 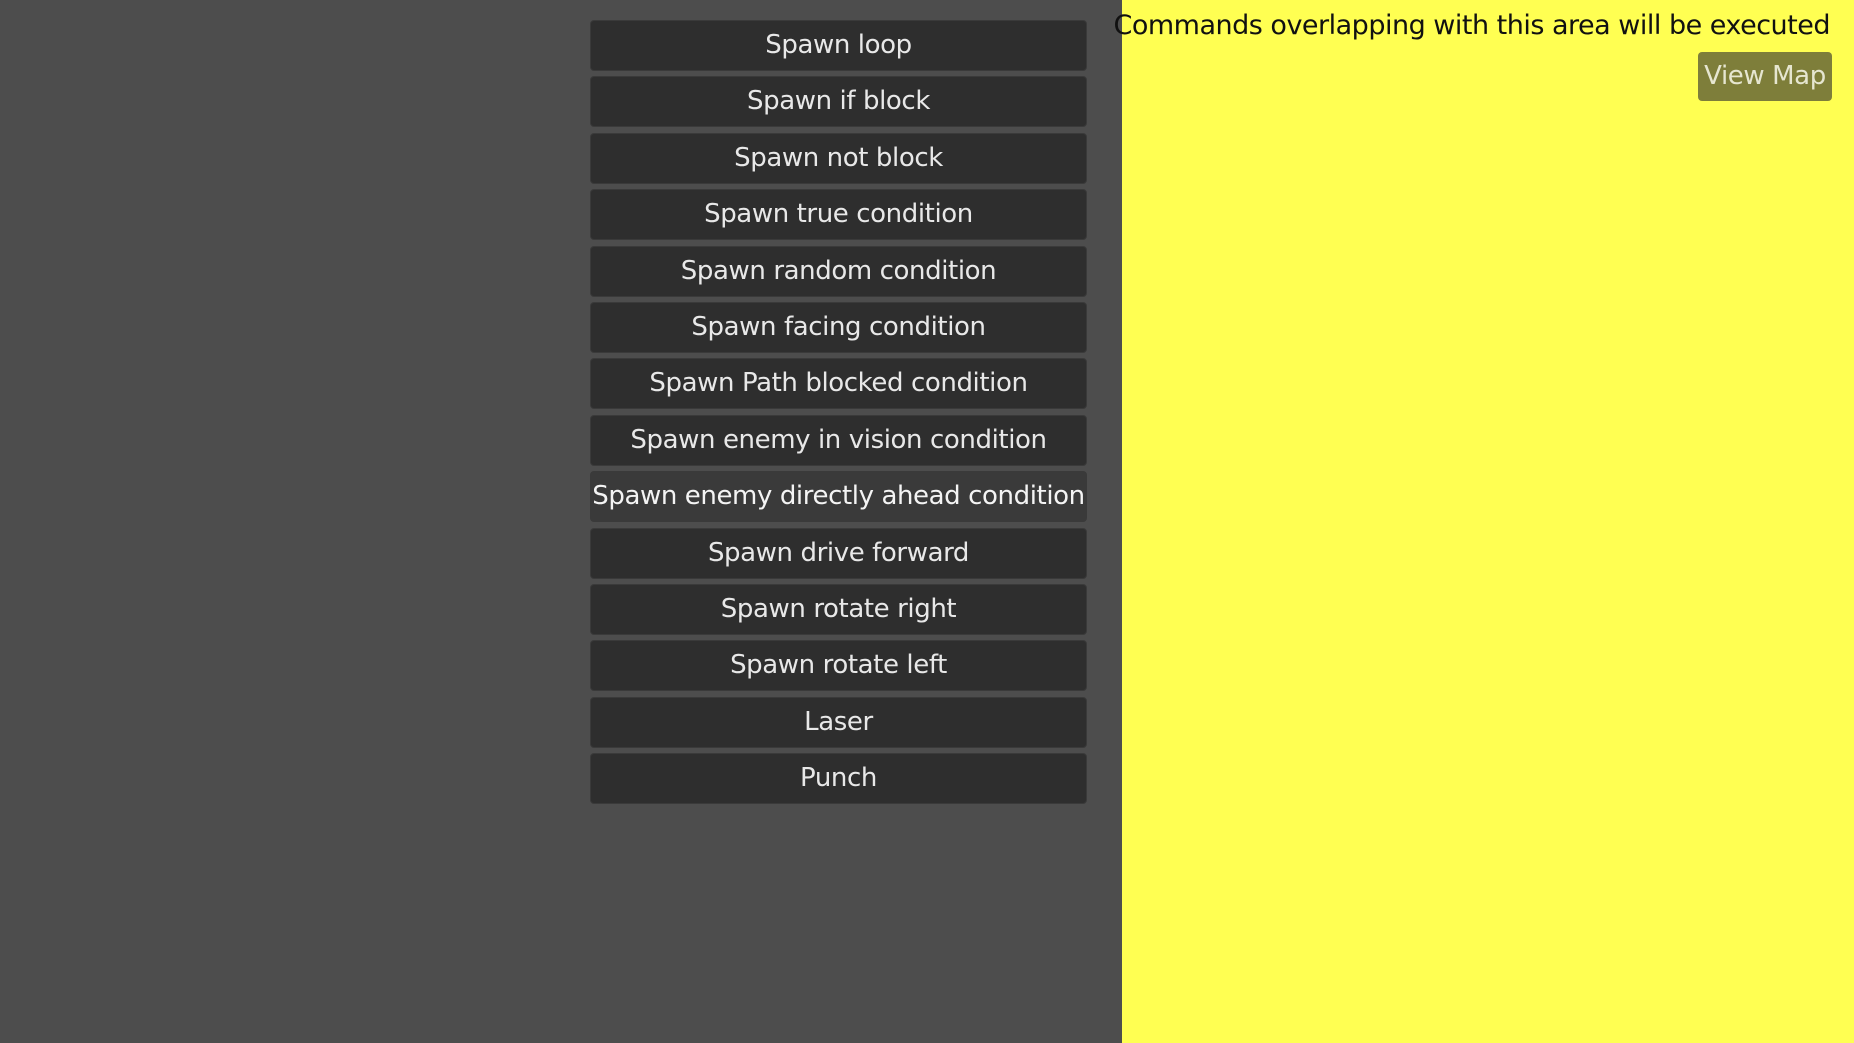 What do you see at coordinates (838, 440) in the screenshot?
I see `spawn-enemy-in-vision-condition-button: Spawn enemy in vision condition` at bounding box center [838, 440].